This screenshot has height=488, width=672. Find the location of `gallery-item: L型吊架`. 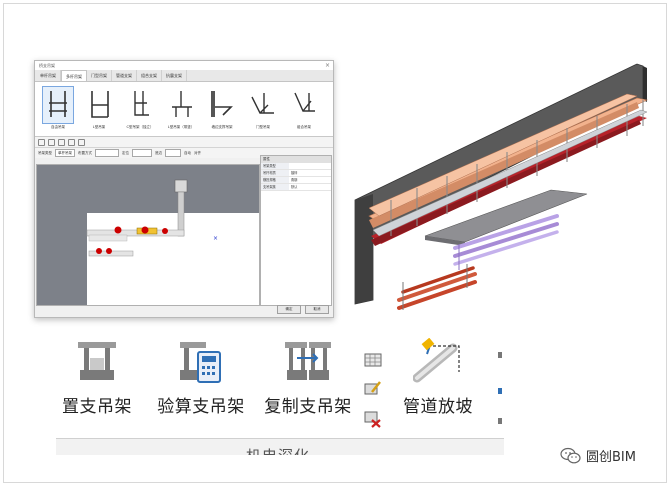

gallery-item: L型吊架 is located at coordinates (99, 109).